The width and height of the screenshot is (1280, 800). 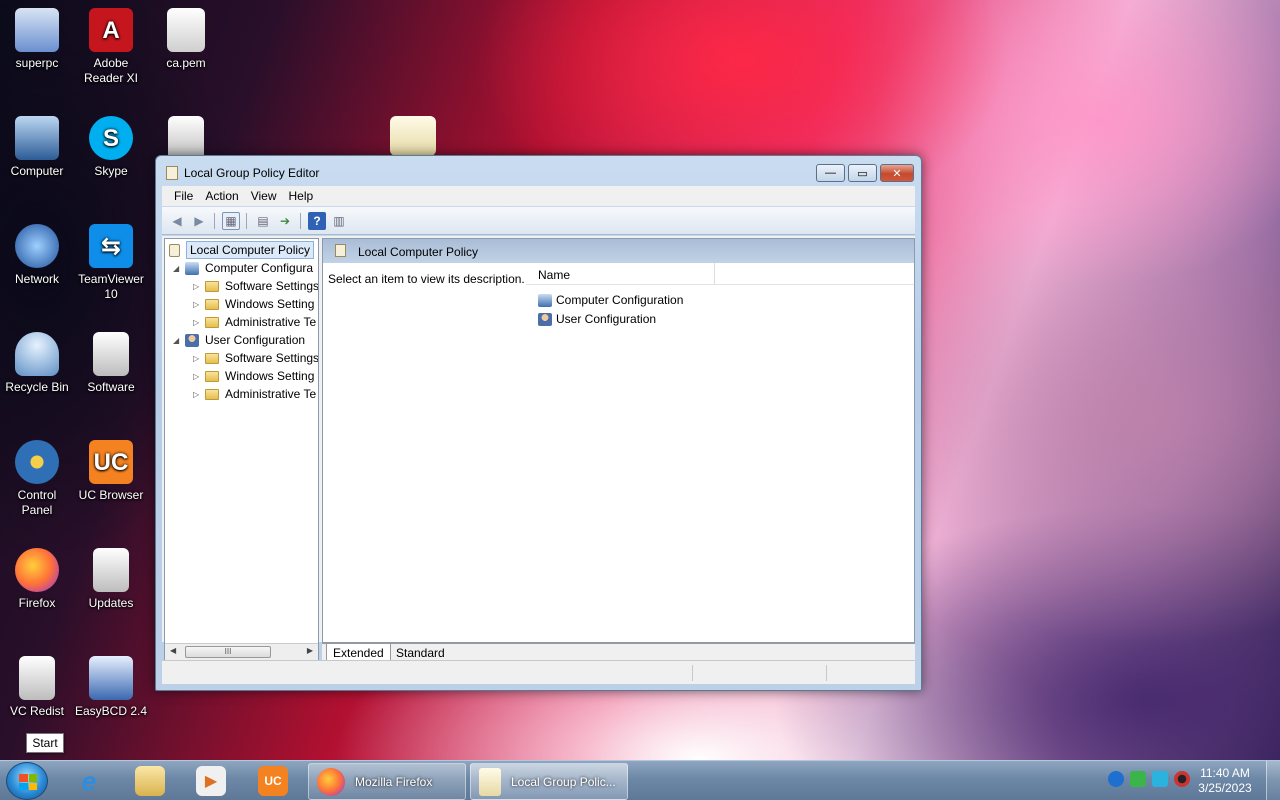 What do you see at coordinates (37, 255) in the screenshot?
I see `desktop-icon-network: Network` at bounding box center [37, 255].